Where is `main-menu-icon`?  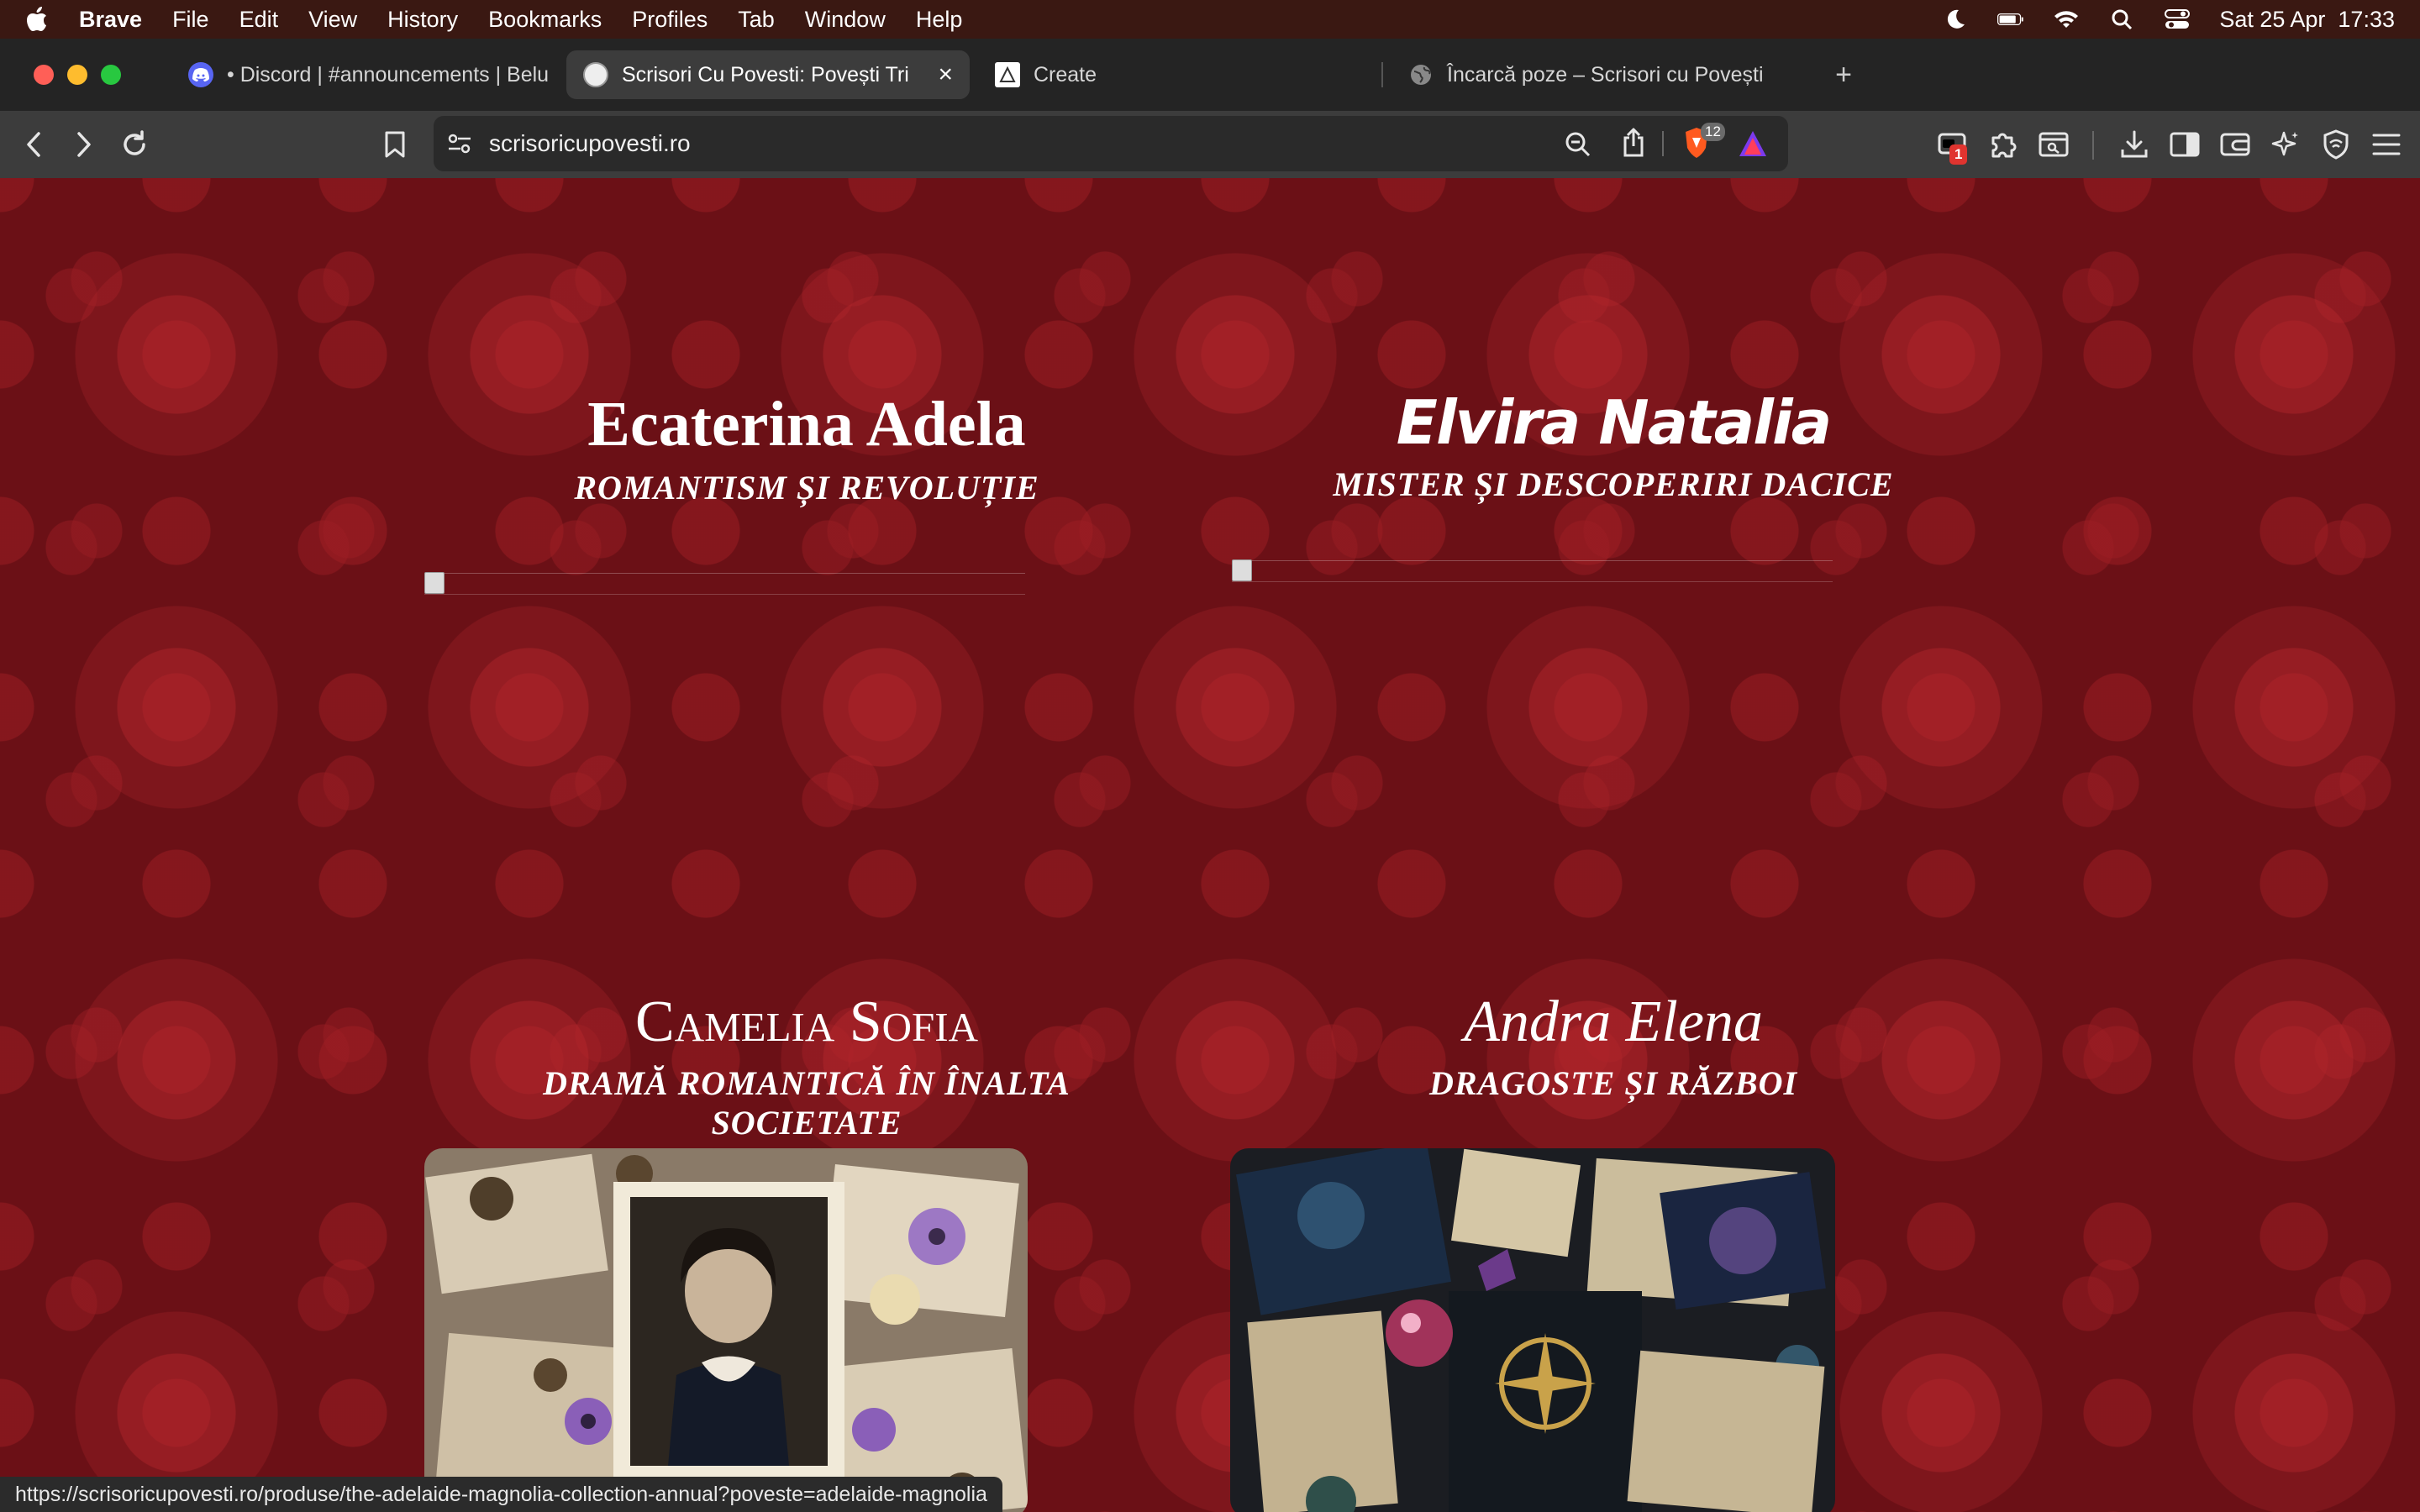 main-menu-icon is located at coordinates (2387, 144).